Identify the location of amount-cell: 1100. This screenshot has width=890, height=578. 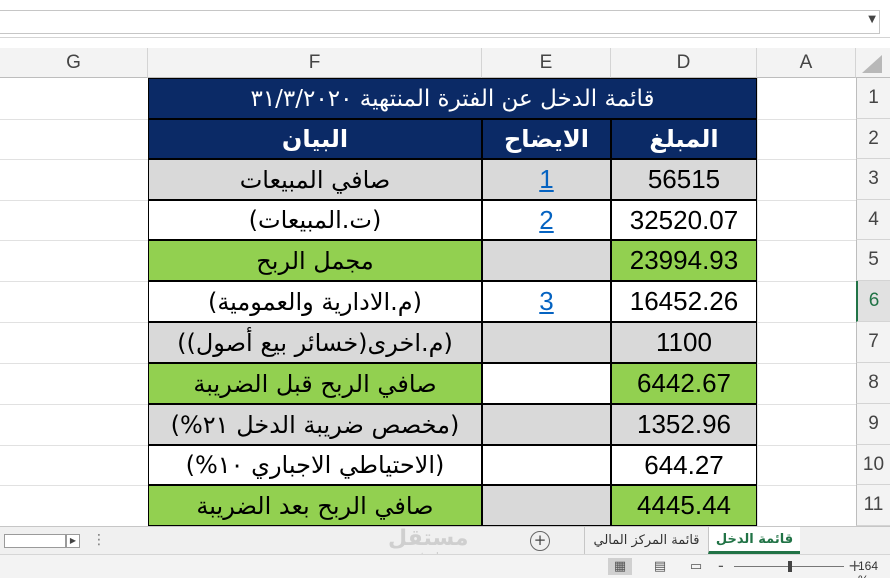
(684, 342).